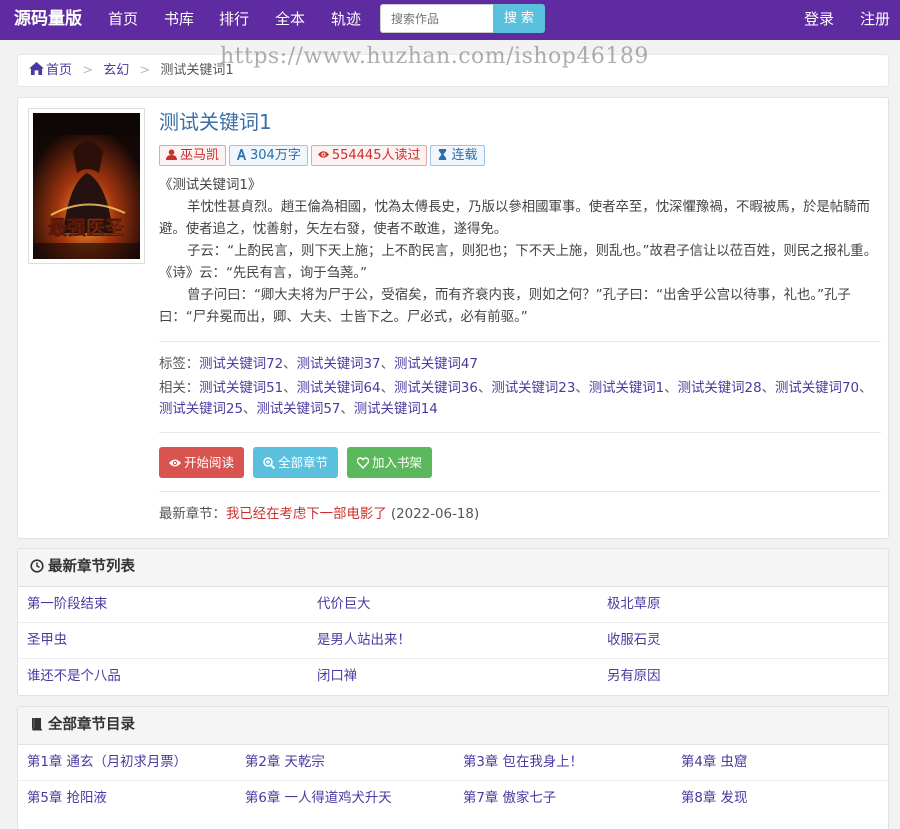  Describe the element at coordinates (107, 763) in the screenshot. I see `chapter-link: 第1章 通玄（月初求月票）` at that location.